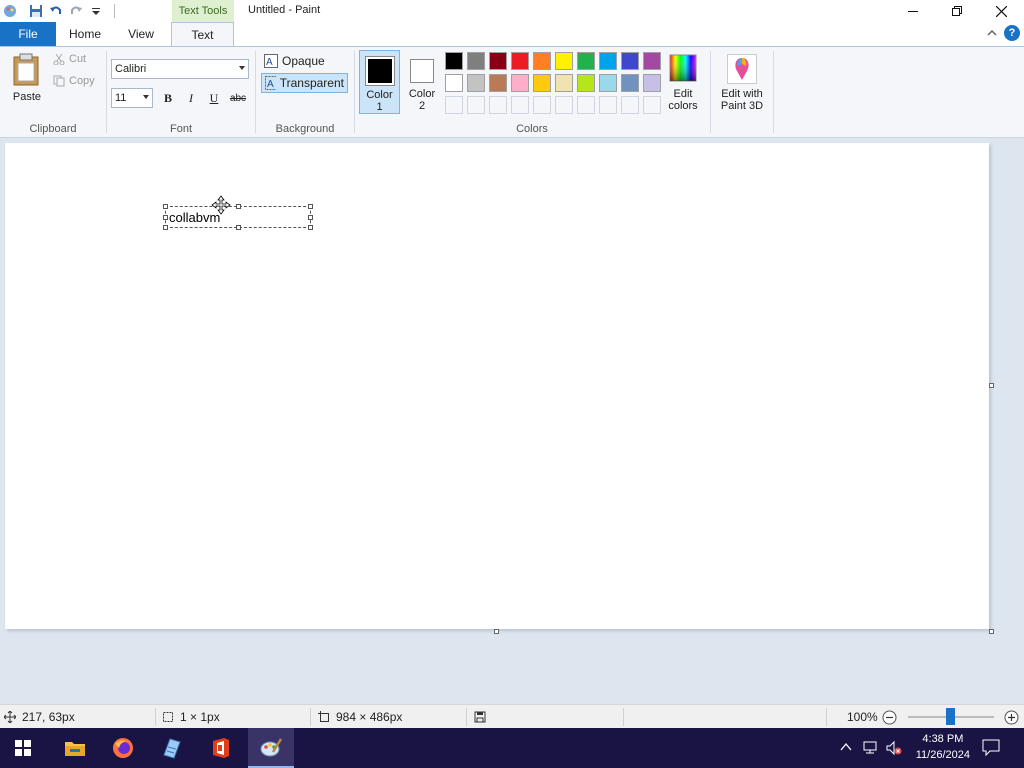 The image size is (1024, 768). What do you see at coordinates (53, 129) in the screenshot?
I see `clipboard-group-label: Clipboard` at bounding box center [53, 129].